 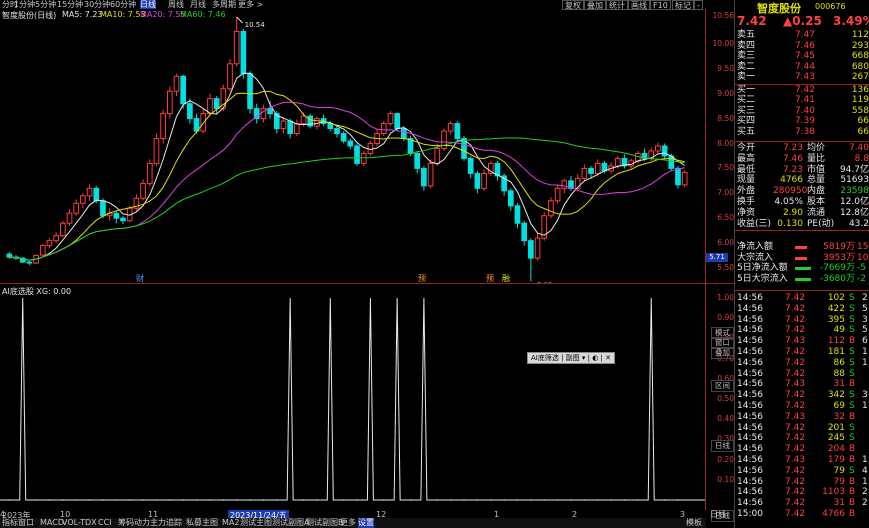 What do you see at coordinates (802, 224) in the screenshot?
I see `quote-row: 收益(三) 0.130 PE(动) 43.2` at bounding box center [802, 224].